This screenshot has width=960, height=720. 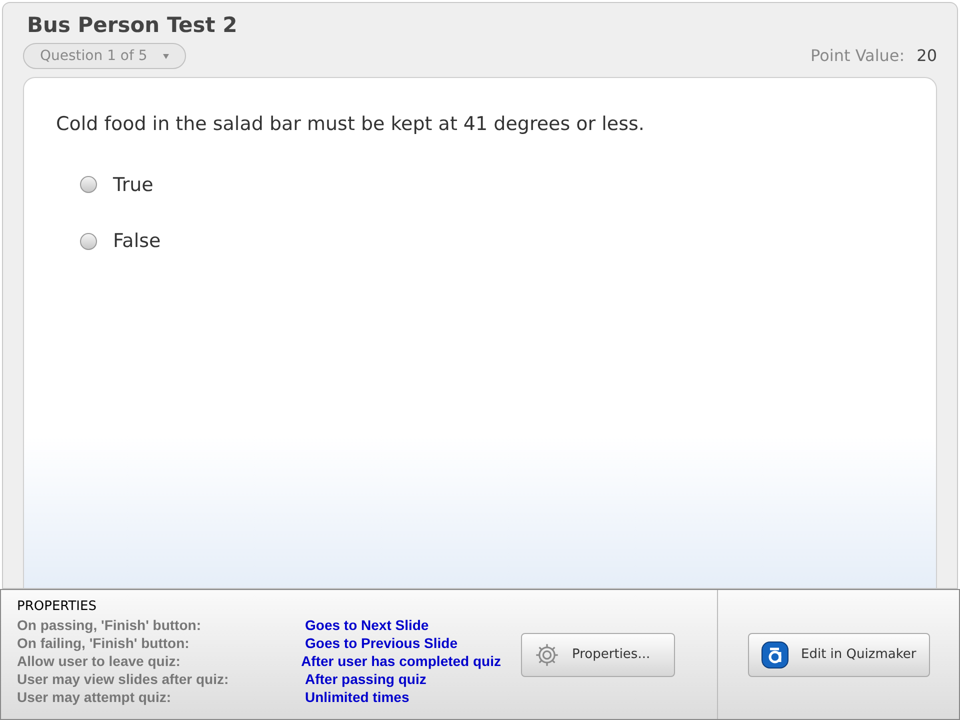 What do you see at coordinates (381, 643) in the screenshot?
I see `property-value: Goes to Previous Slide` at bounding box center [381, 643].